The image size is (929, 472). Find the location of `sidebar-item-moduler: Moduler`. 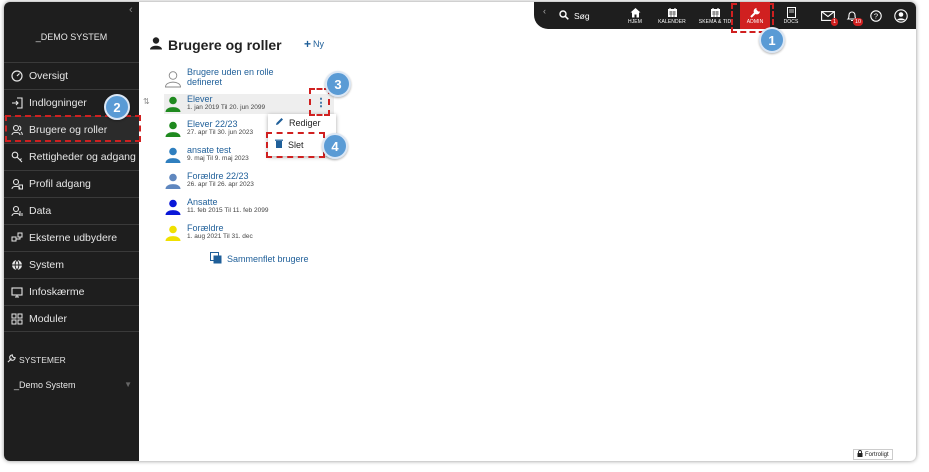

sidebar-item-moduler: Moduler is located at coordinates (71, 318).